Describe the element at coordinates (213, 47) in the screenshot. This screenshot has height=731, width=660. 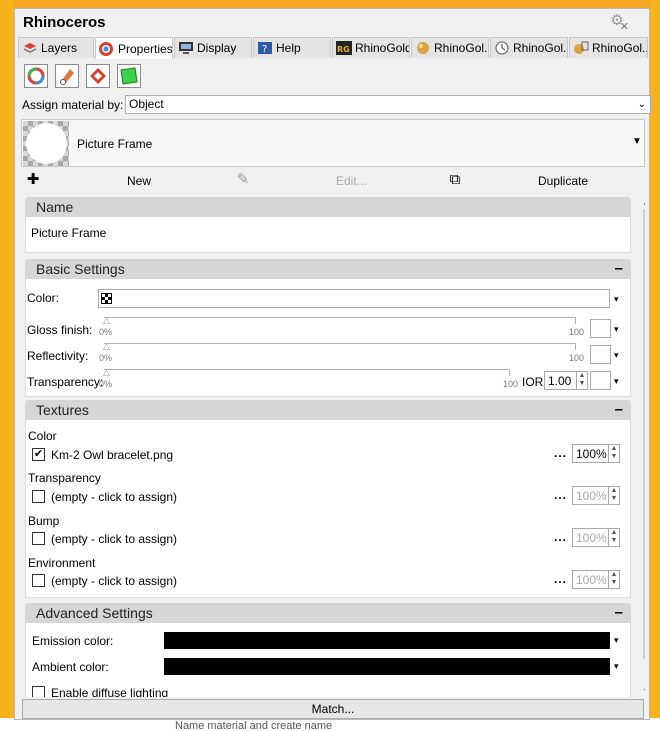
I see `tab-display: Display` at that location.